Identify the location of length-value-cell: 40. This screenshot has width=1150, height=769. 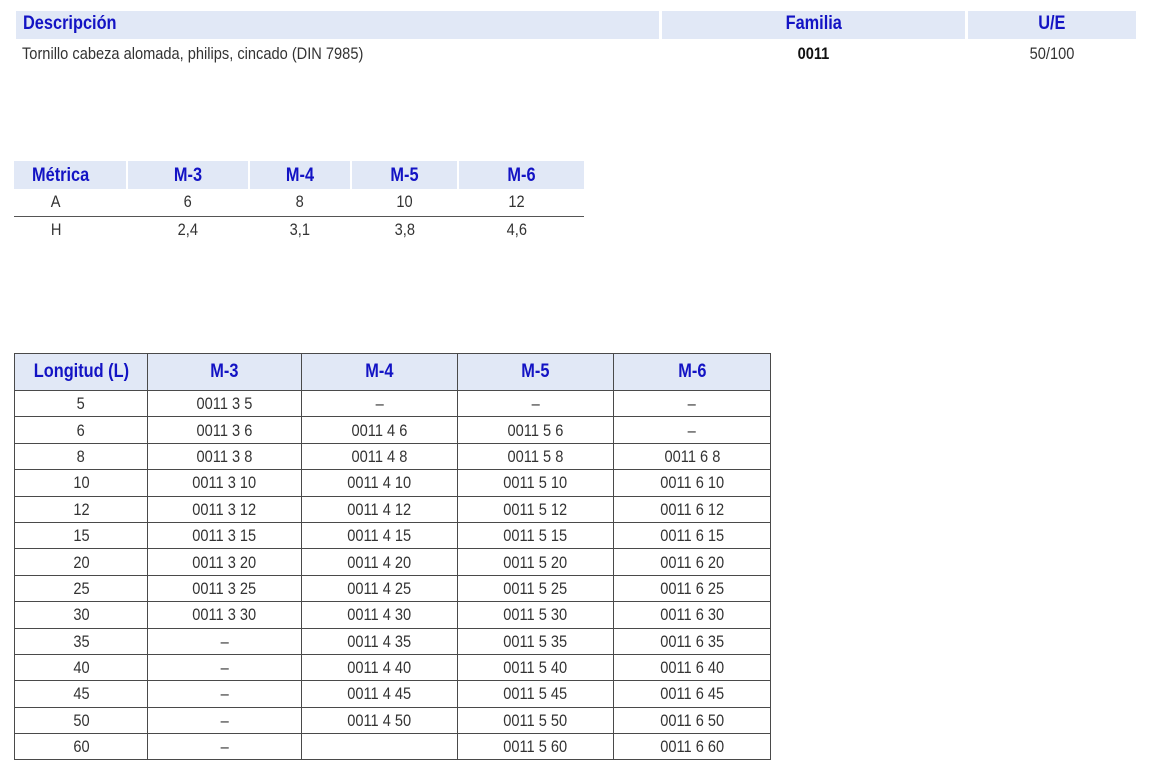
(81, 667).